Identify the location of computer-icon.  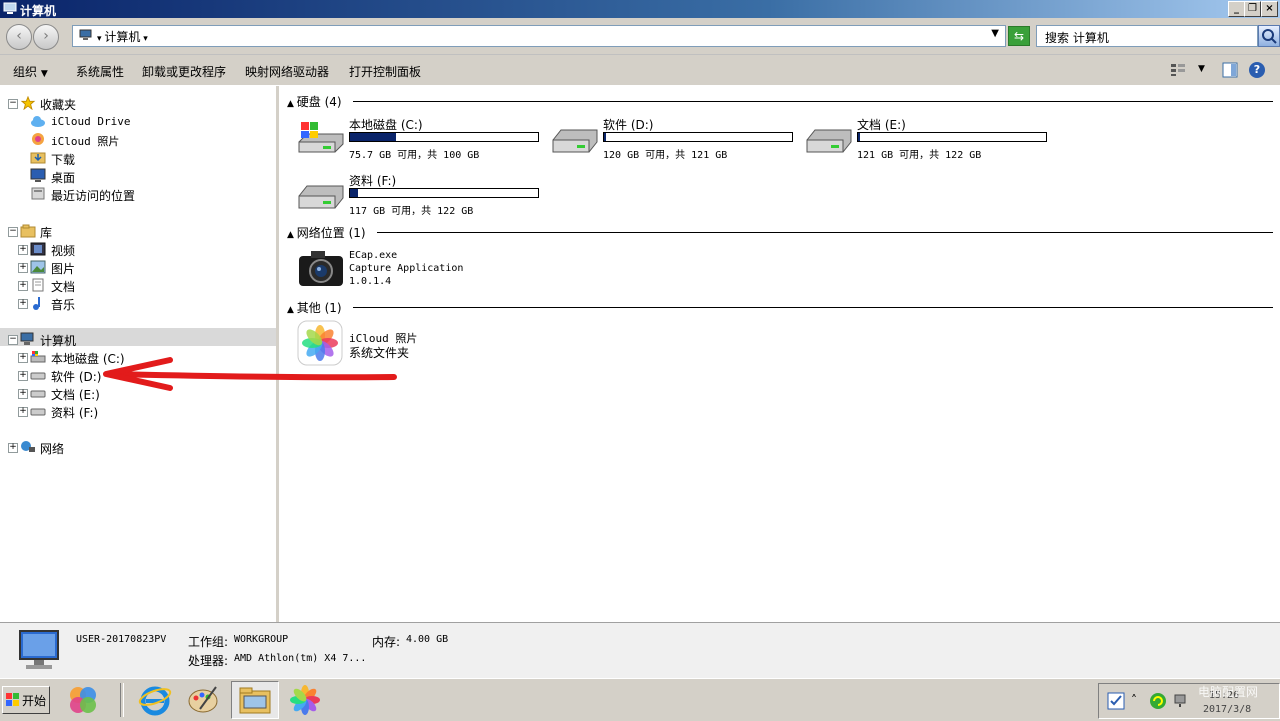
(39, 649).